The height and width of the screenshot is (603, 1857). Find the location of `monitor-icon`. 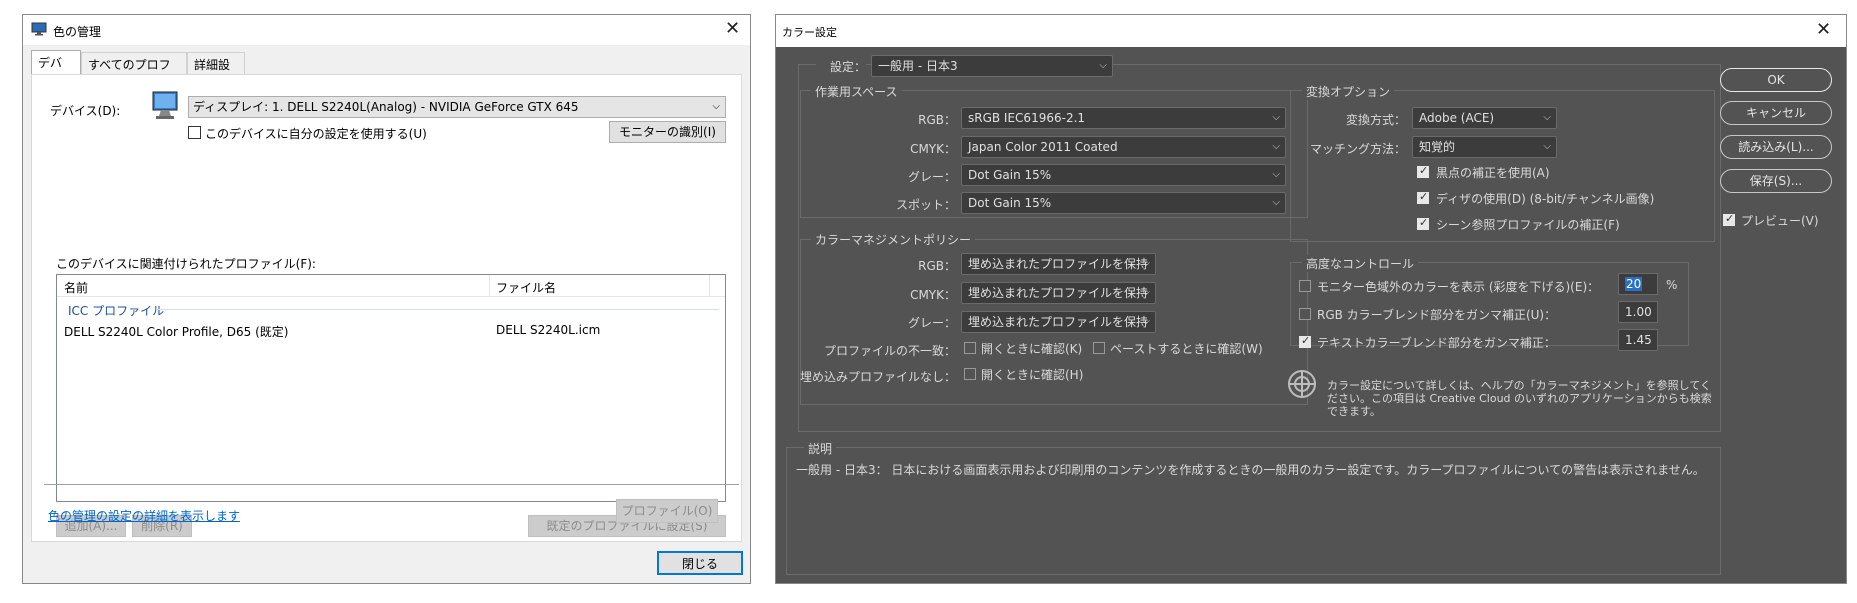

monitor-icon is located at coordinates (165, 105).